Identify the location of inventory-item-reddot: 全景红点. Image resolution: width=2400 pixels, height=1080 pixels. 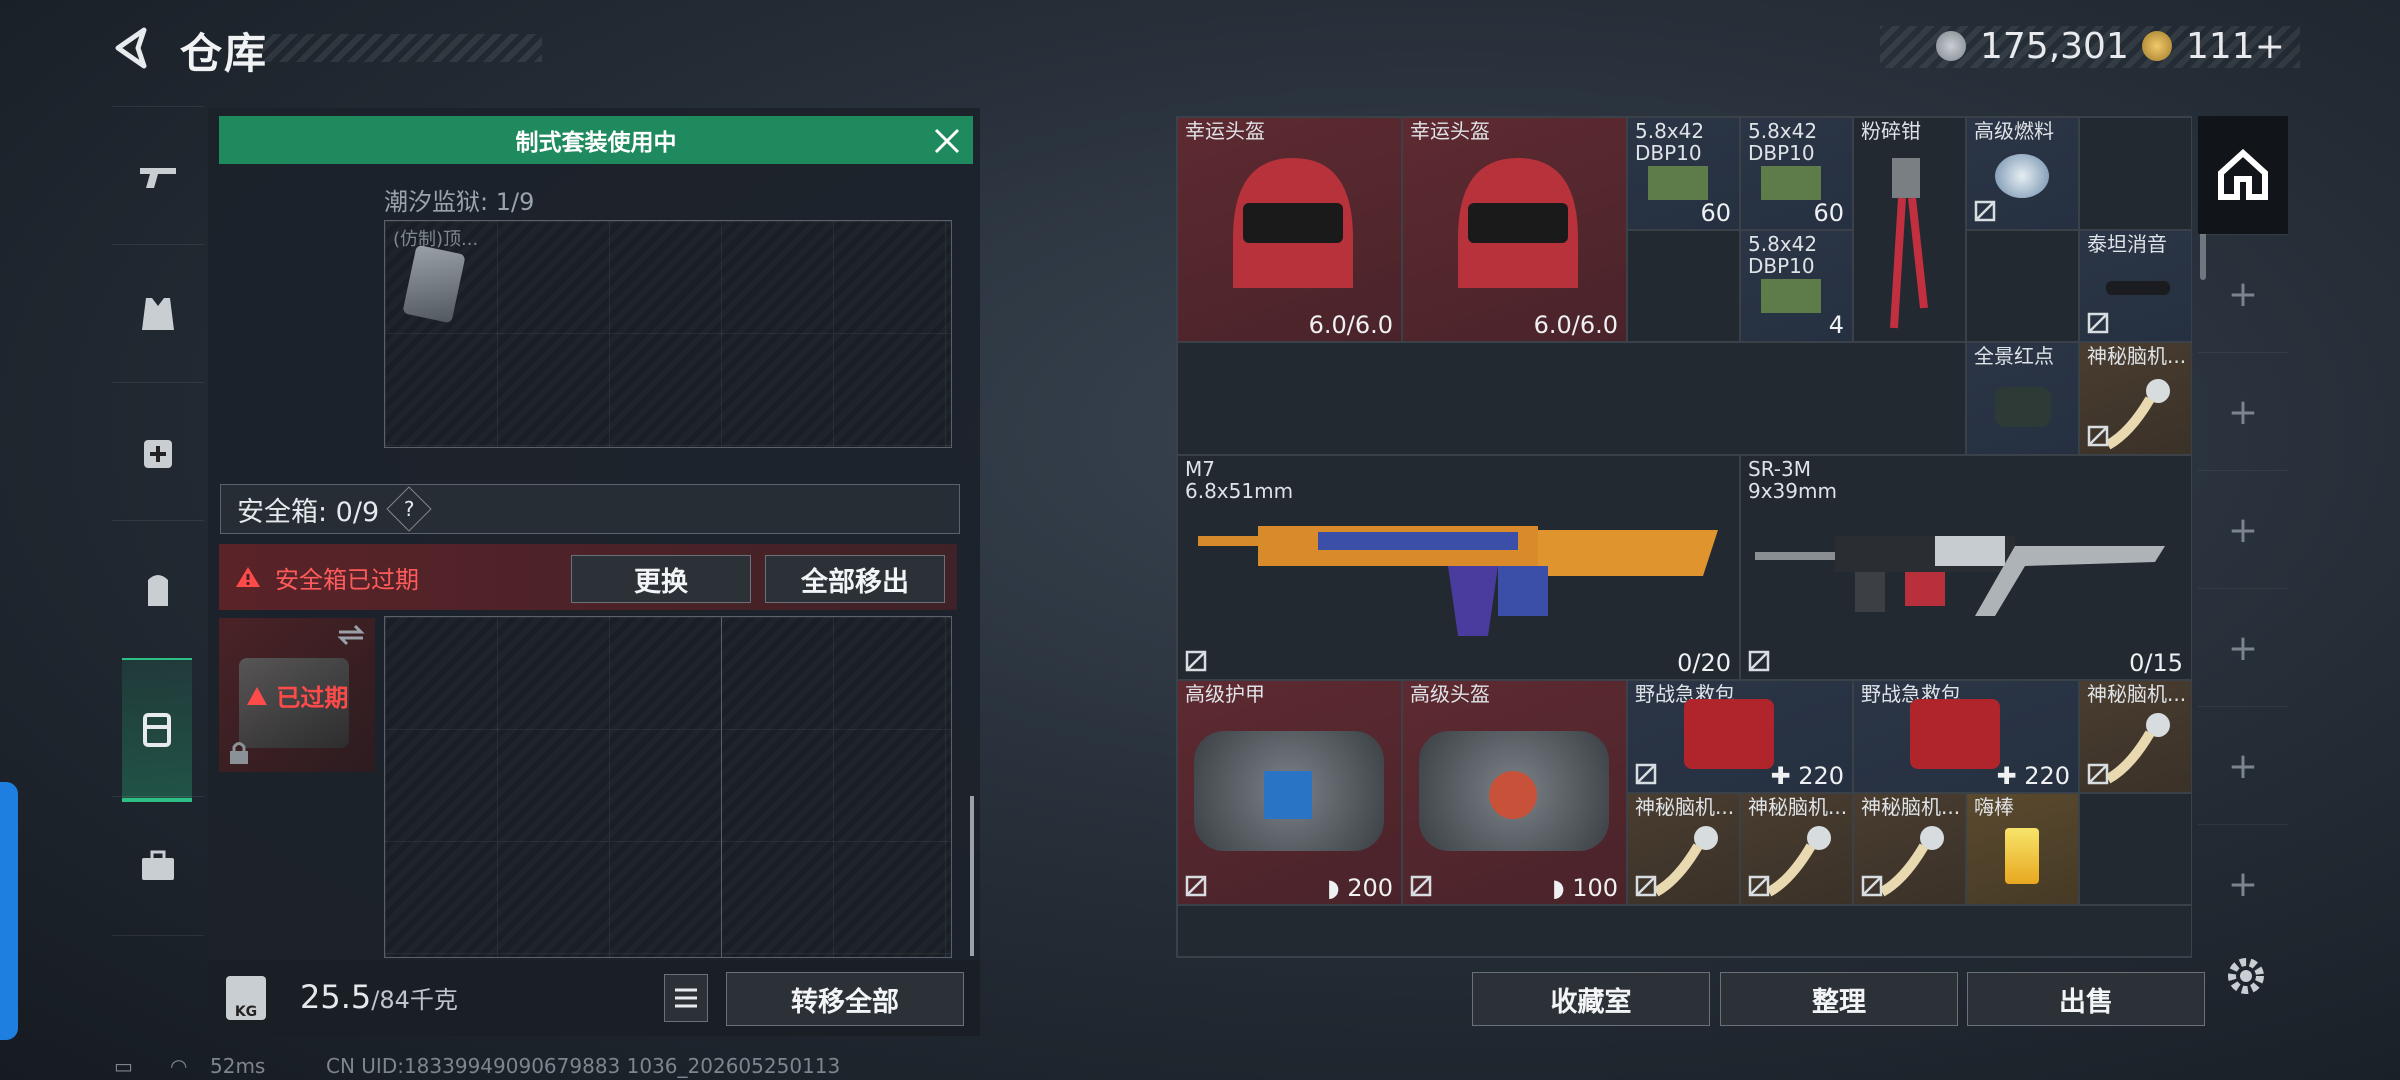
(2022, 398).